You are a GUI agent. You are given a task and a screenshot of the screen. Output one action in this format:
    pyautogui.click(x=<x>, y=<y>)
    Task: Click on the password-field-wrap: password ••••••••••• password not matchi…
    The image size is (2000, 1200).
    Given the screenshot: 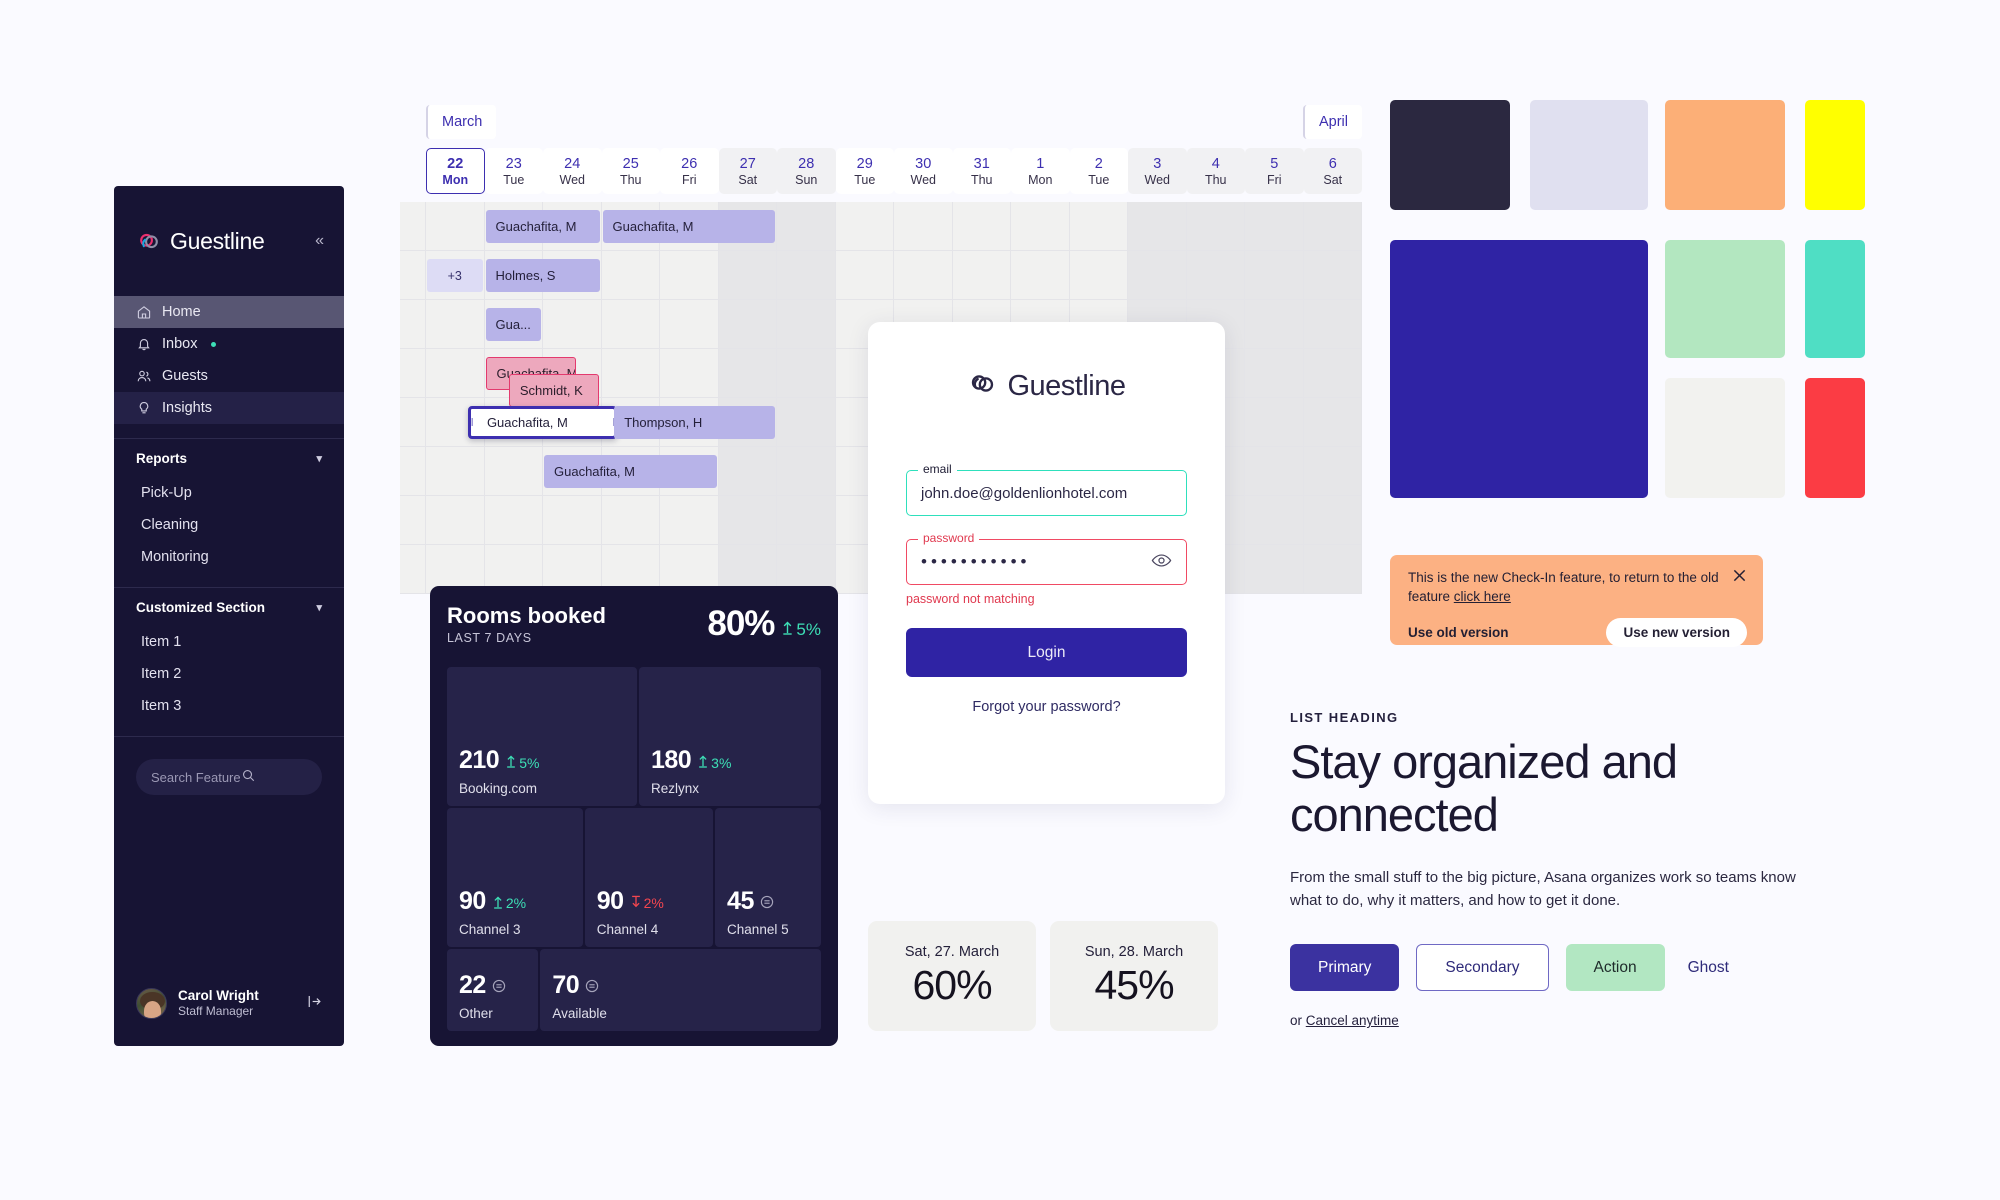 What is the action you would take?
    pyautogui.click(x=1046, y=568)
    